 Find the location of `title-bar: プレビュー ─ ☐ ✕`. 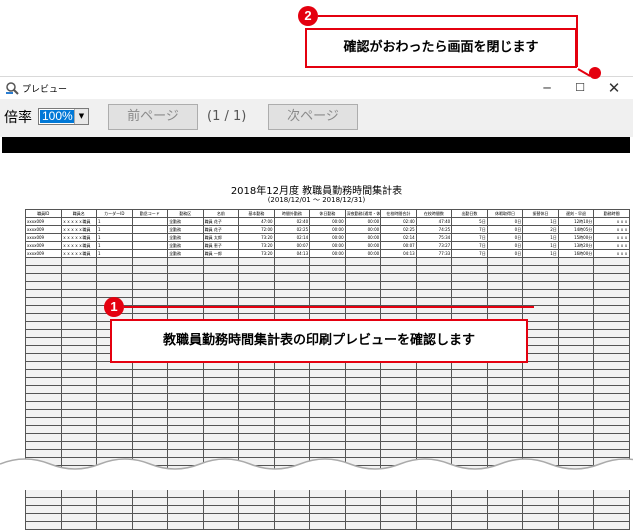

title-bar: プレビュー ─ ☐ ✕ is located at coordinates (316, 88).